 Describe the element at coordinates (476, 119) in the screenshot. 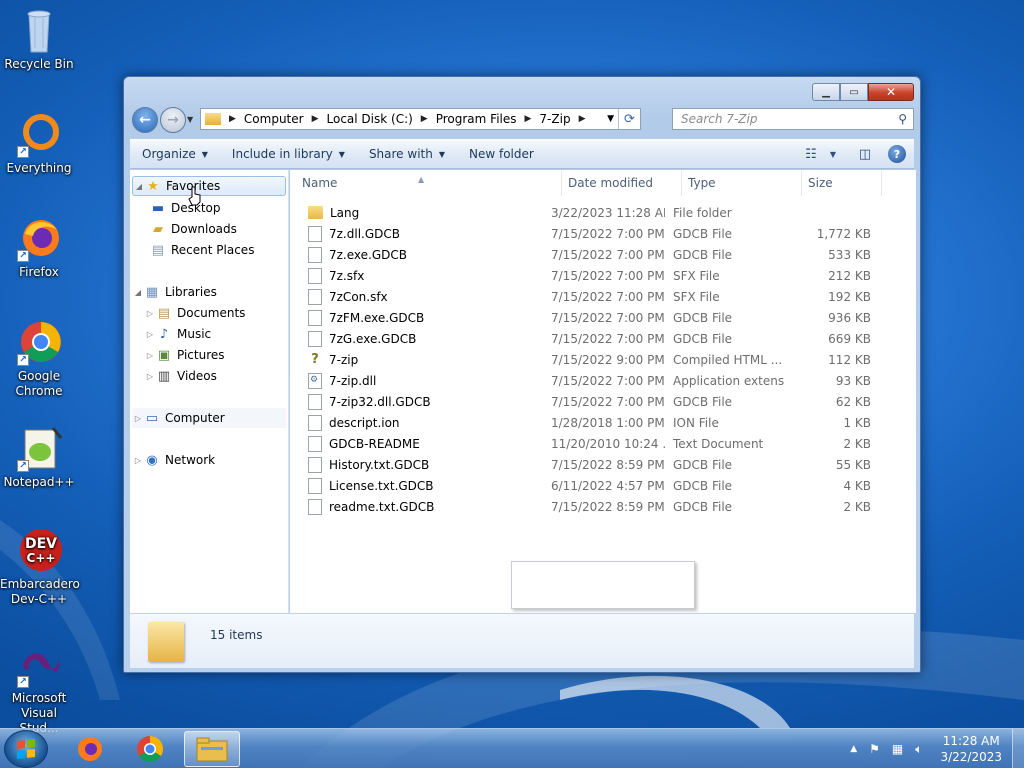

I see `breadcrumb-program-files: Program Files` at that location.